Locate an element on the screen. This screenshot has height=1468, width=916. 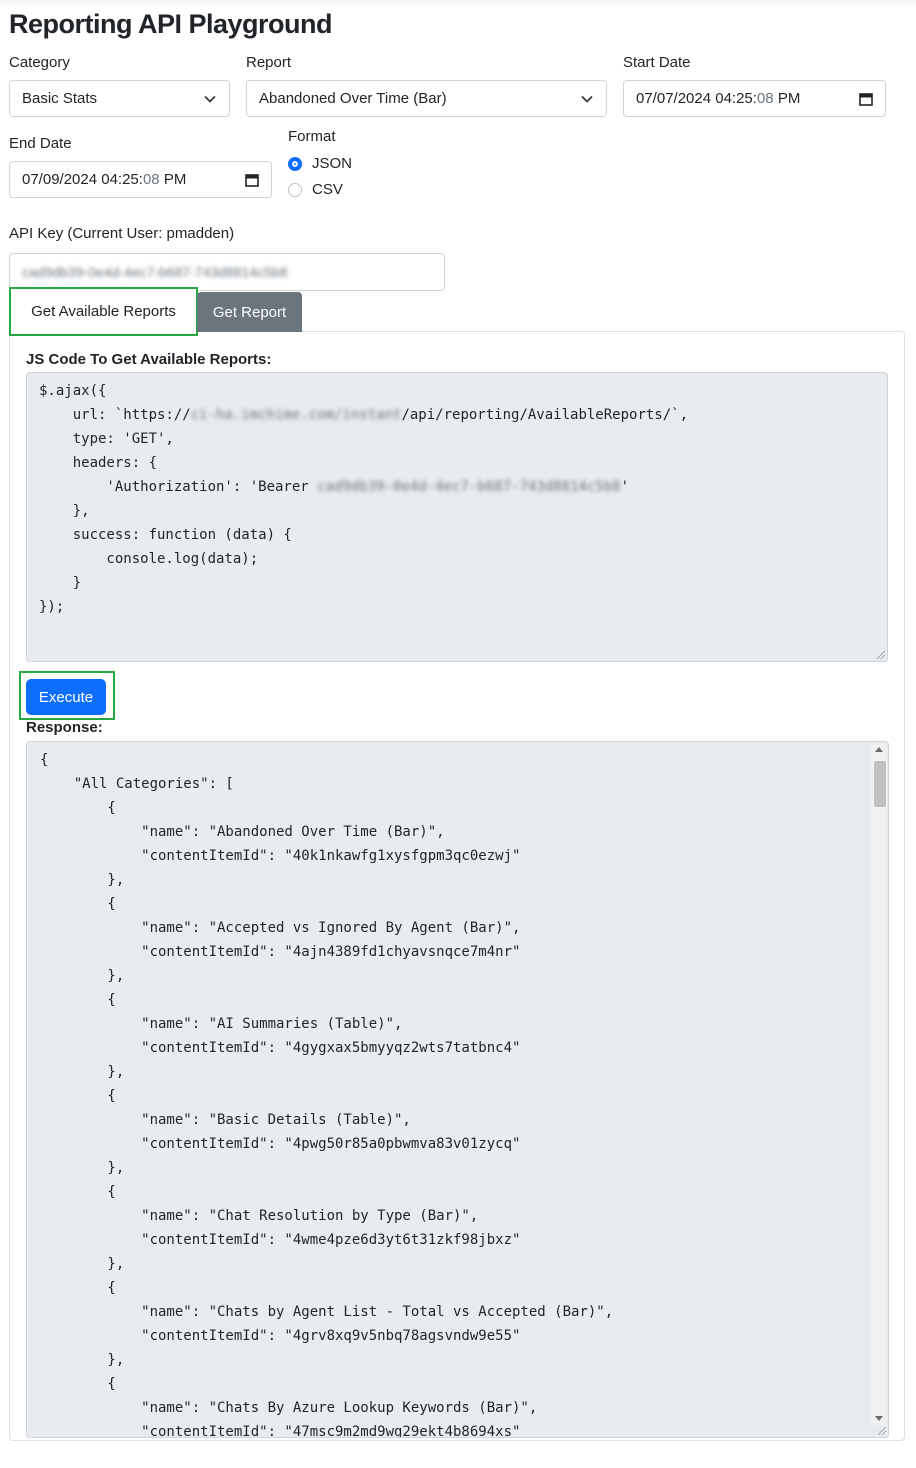
format-option-json: JSON is located at coordinates (320, 163).